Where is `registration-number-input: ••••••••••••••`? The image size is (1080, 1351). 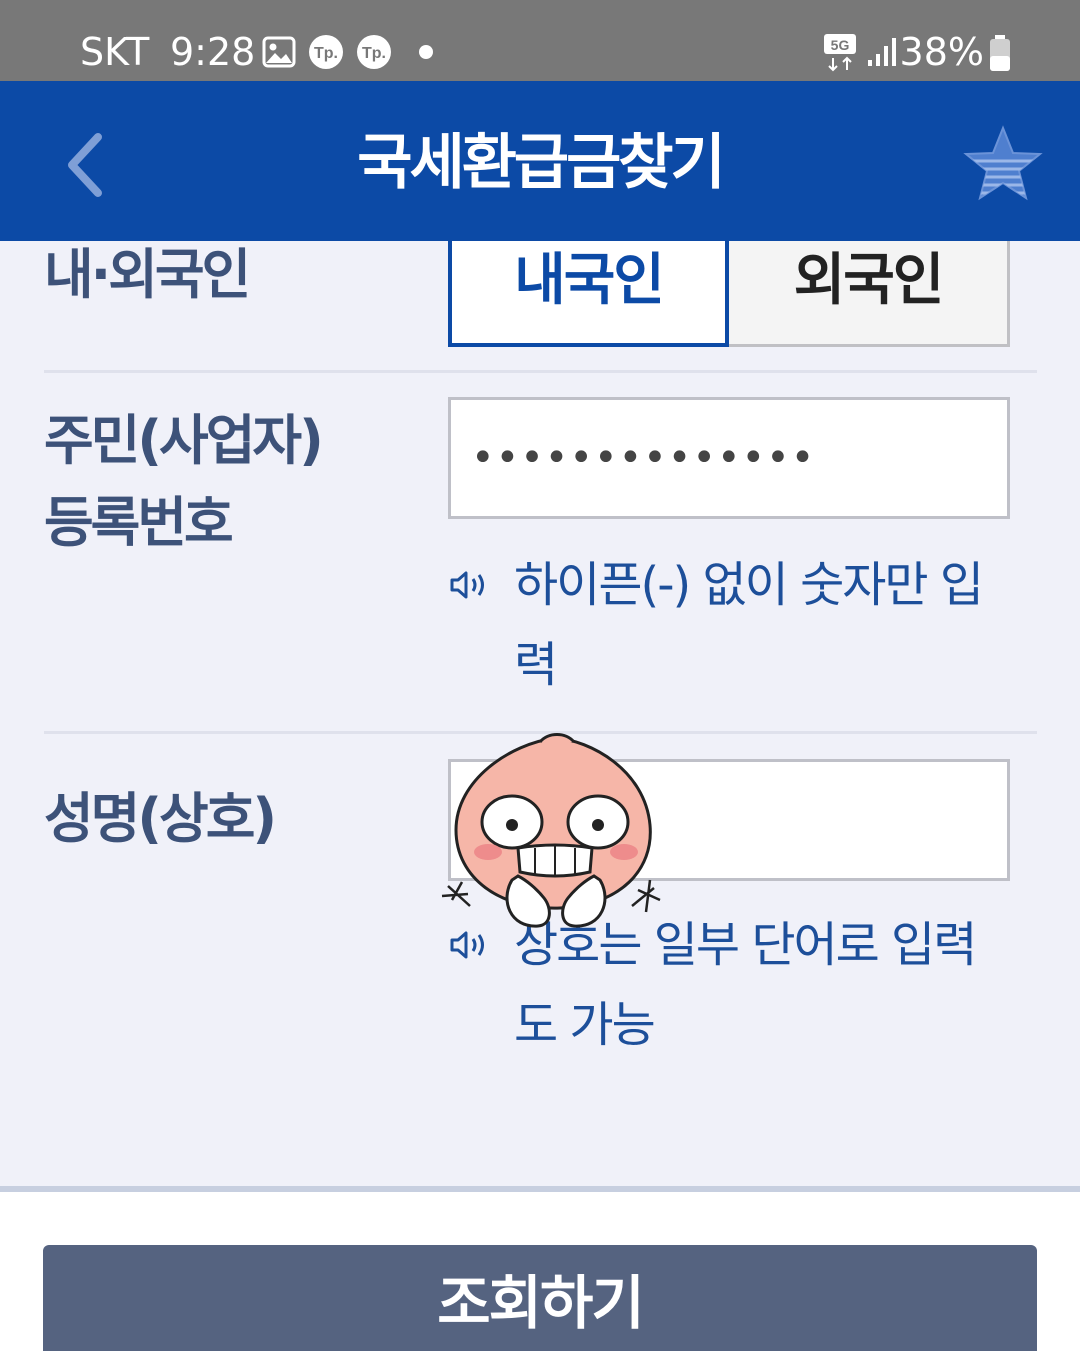 registration-number-input: •••••••••••••• is located at coordinates (729, 458).